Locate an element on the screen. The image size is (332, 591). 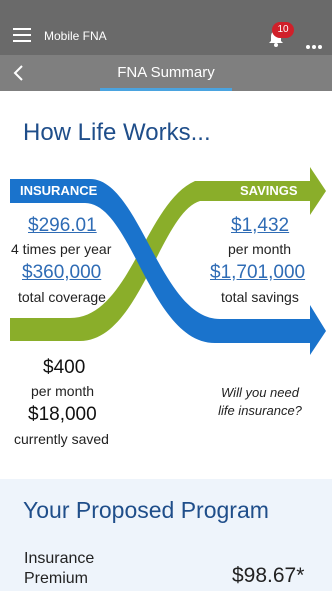
savings-label: SAVINGS is located at coordinates (269, 190).